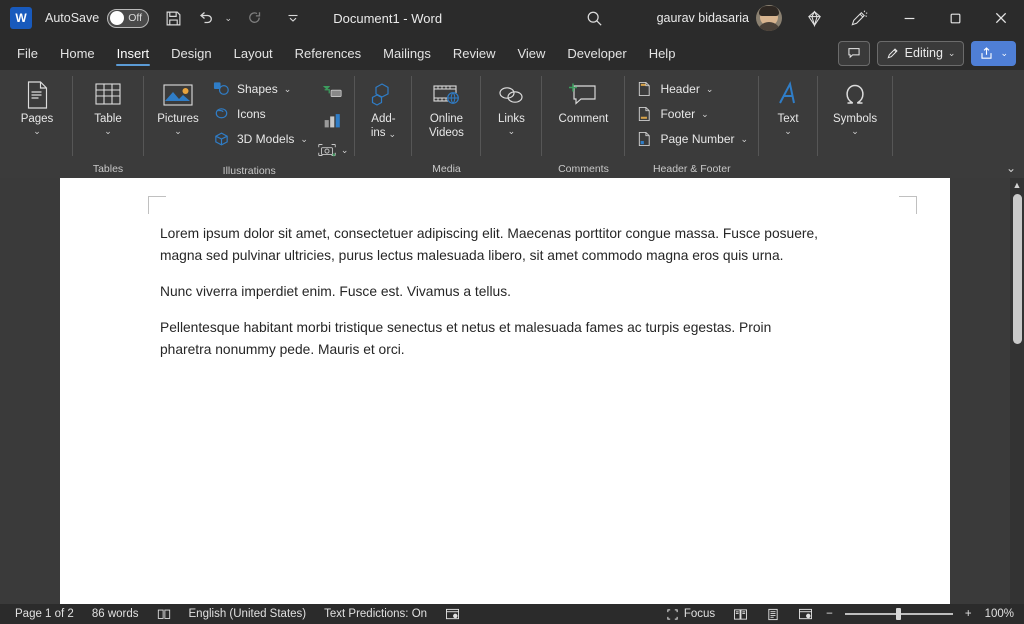  What do you see at coordinates (191, 53) in the screenshot?
I see `tab-design: Design` at bounding box center [191, 53].